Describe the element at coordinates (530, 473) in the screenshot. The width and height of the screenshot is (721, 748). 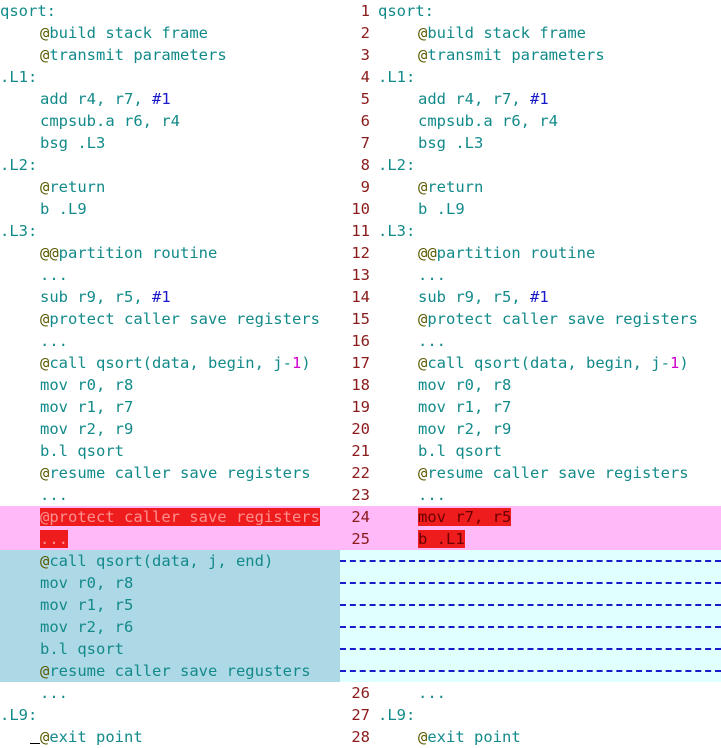
I see `right-code-line: 22 @resume caller save registers` at that location.